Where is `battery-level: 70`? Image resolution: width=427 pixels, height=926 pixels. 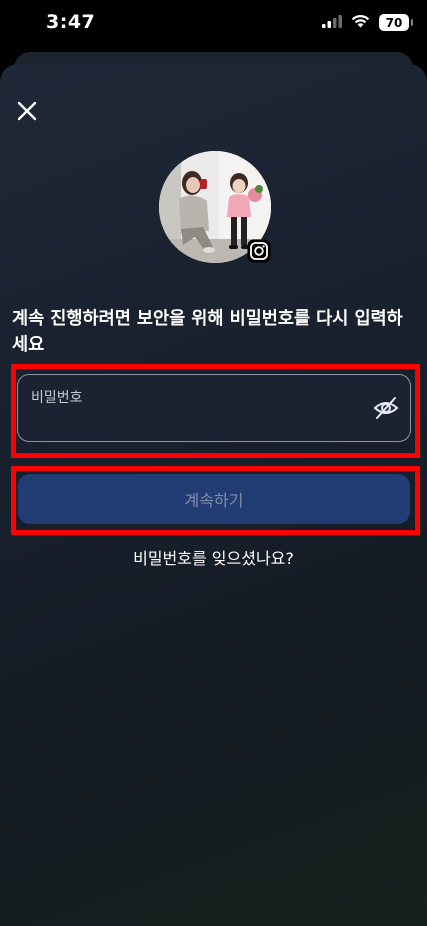 battery-level: 70 is located at coordinates (394, 22).